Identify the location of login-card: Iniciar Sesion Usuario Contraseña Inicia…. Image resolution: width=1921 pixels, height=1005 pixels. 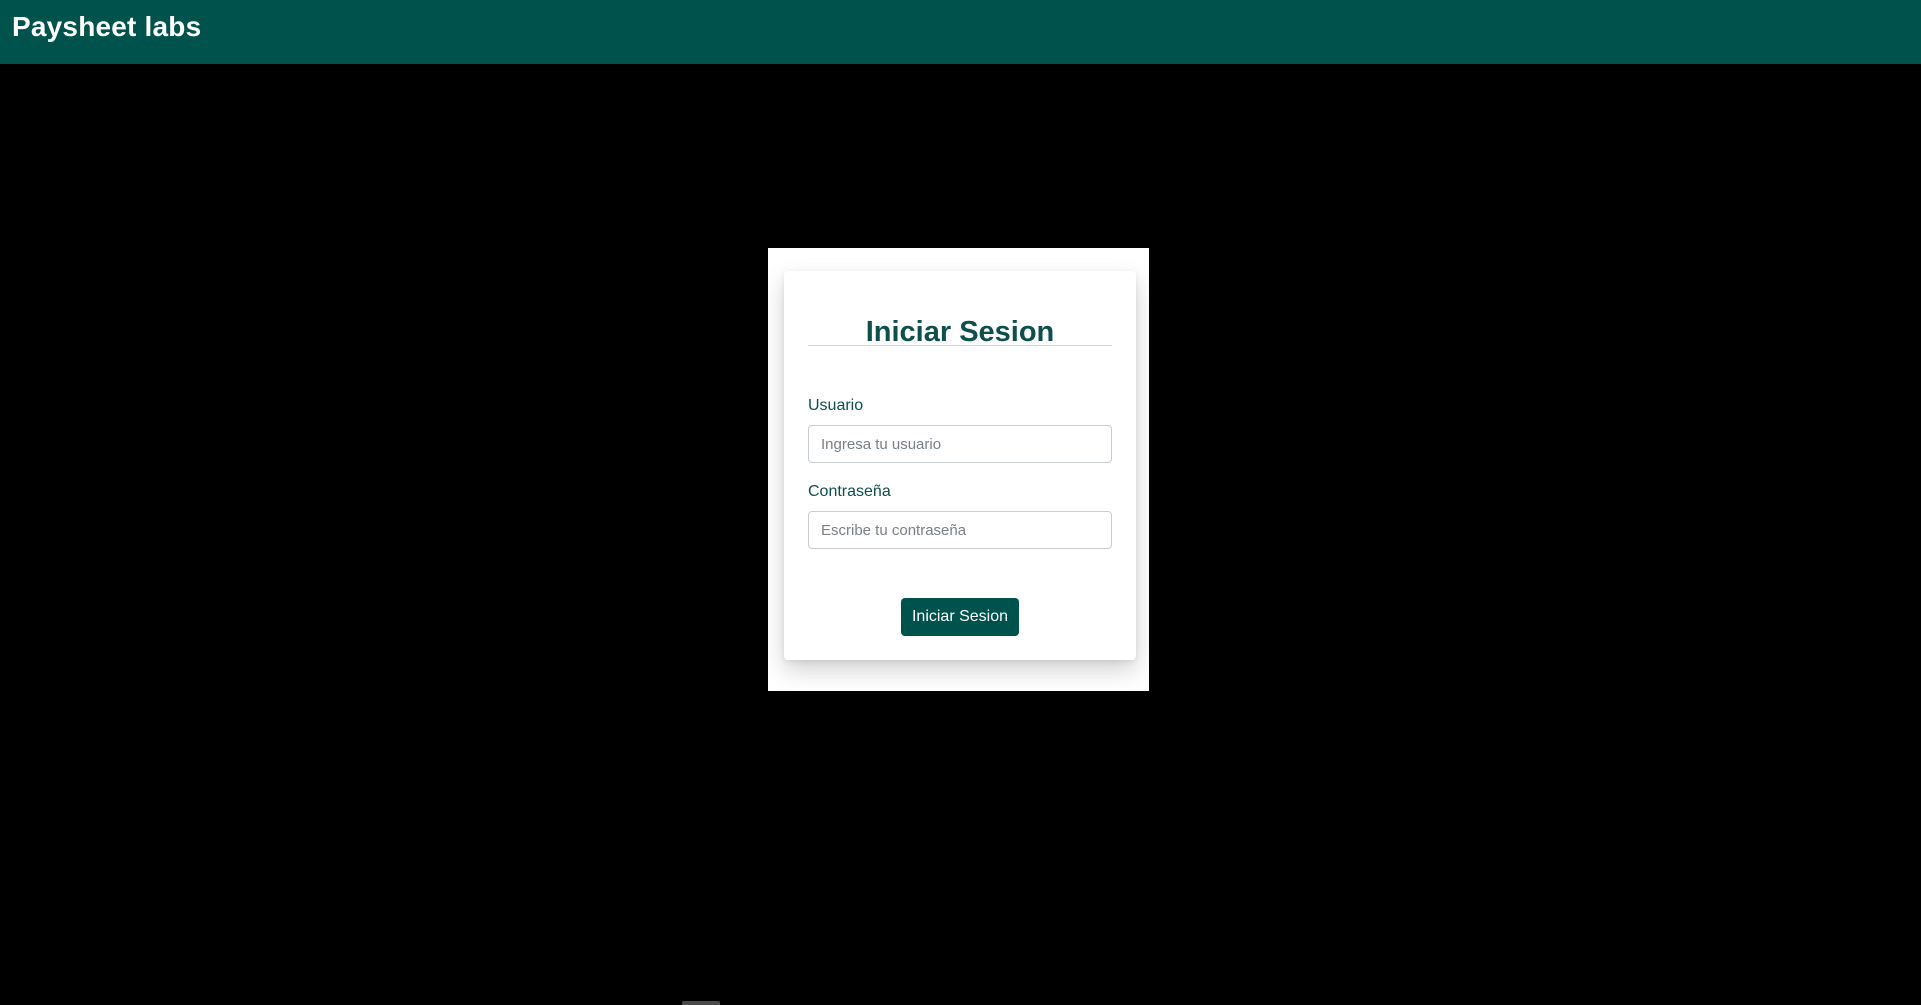
(960, 465).